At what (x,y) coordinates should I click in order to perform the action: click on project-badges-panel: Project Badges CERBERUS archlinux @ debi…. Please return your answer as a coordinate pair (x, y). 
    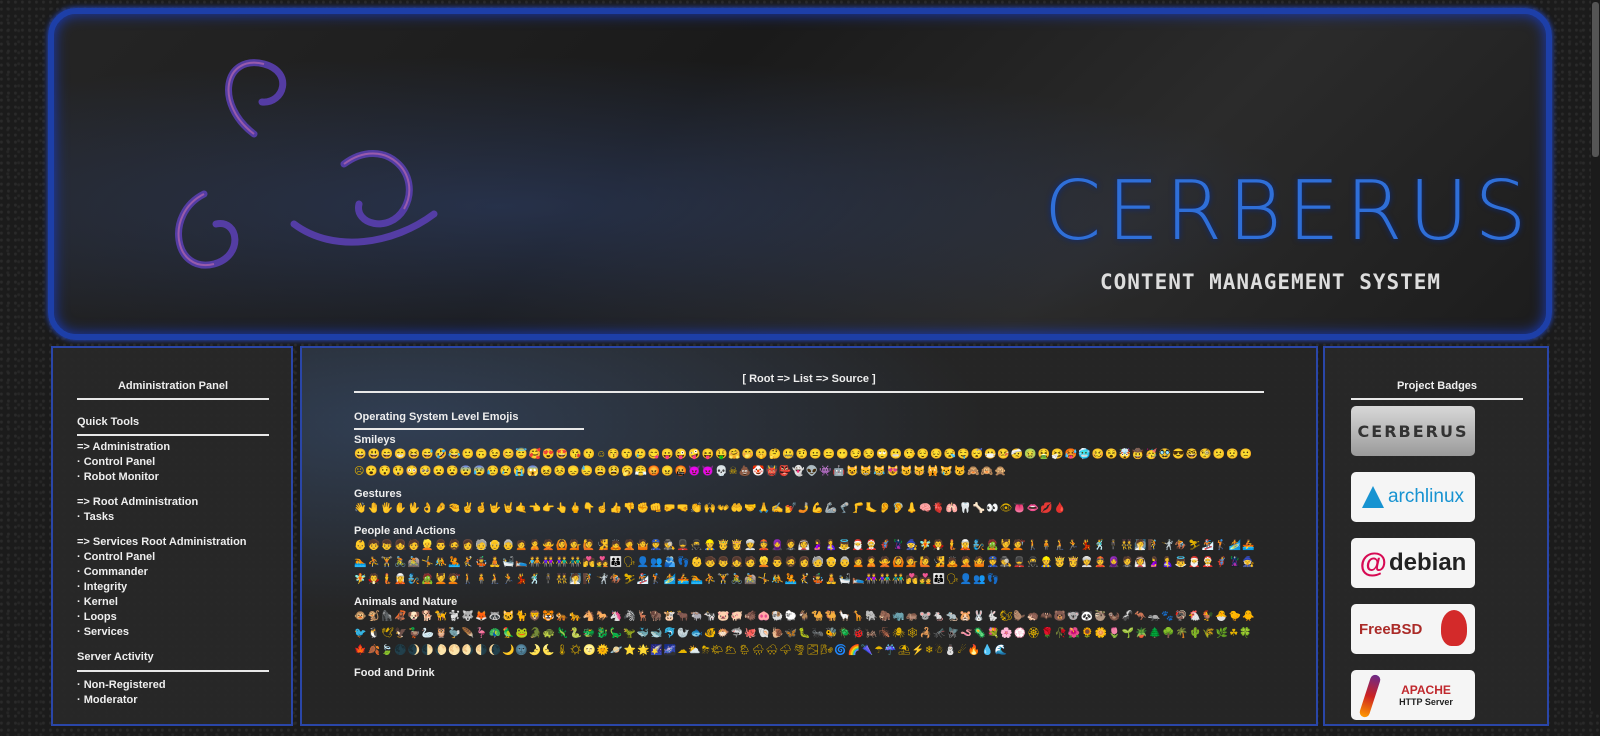
    Looking at the image, I should click on (1436, 536).